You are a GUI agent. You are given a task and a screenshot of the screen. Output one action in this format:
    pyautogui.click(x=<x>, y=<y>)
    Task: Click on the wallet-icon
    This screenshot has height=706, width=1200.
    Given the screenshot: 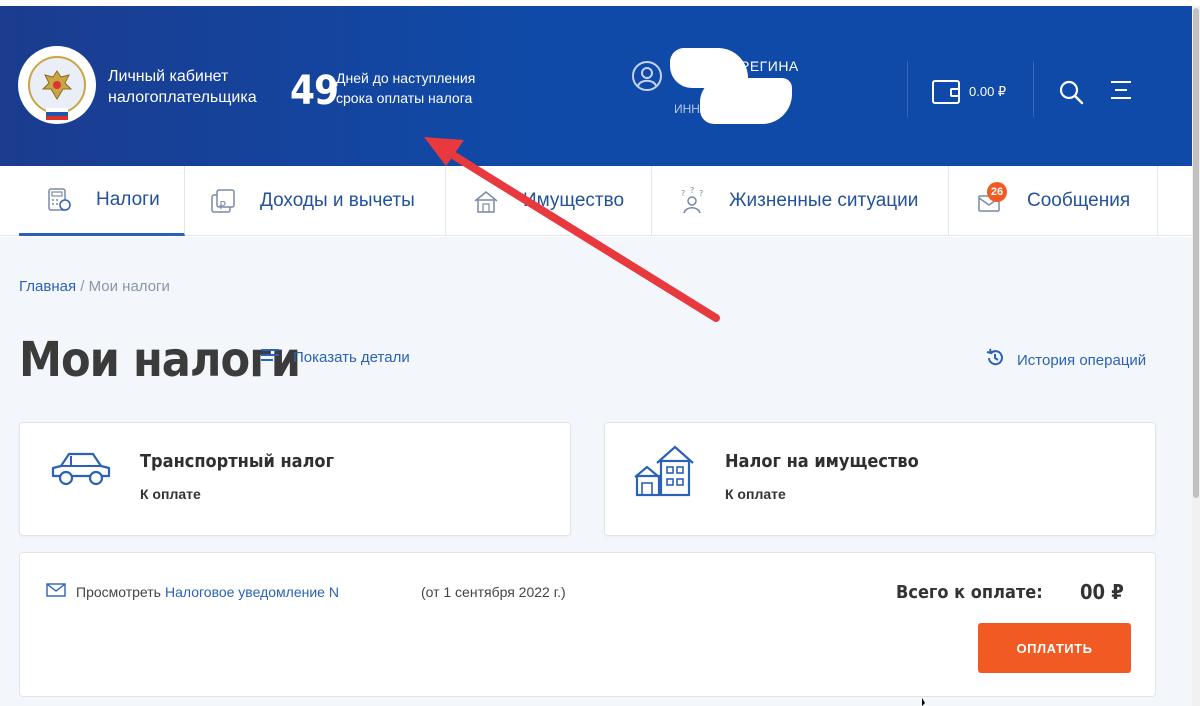 What is the action you would take?
    pyautogui.click(x=946, y=92)
    